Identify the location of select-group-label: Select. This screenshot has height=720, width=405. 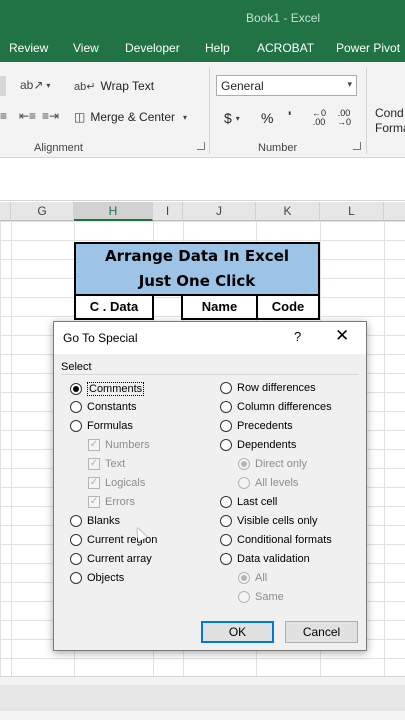
(76, 367).